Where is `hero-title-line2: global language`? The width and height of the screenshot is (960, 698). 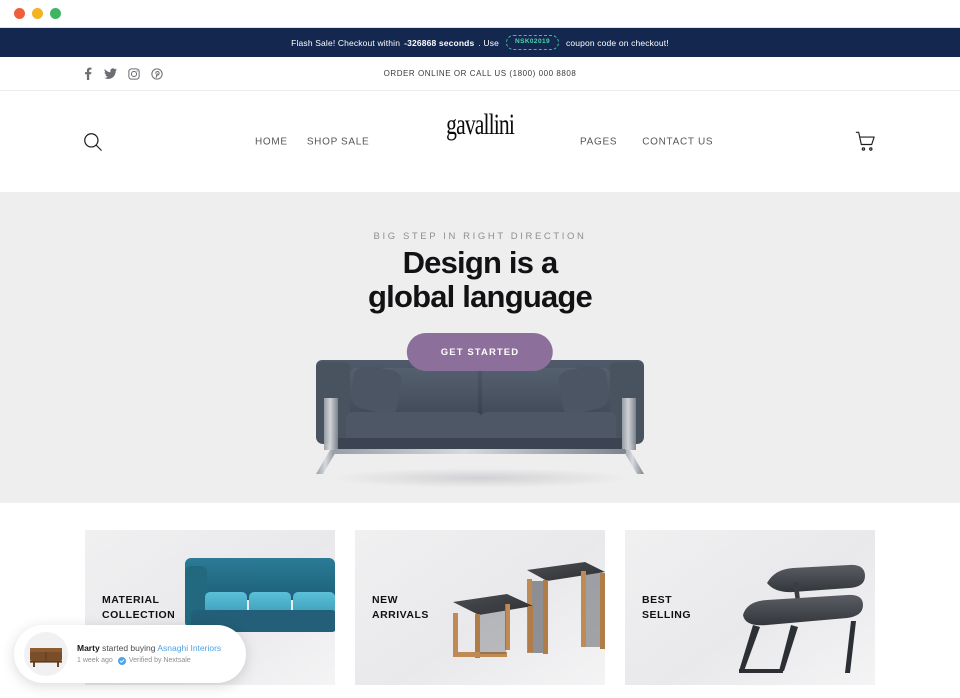
hero-title-line2: global language is located at coordinates (480, 297).